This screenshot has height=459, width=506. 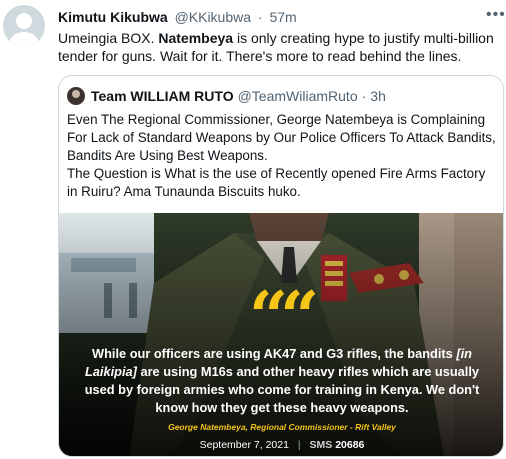 I want to click on quote-line-4: know how they get these heavy weapons., so click(x=282, y=407).